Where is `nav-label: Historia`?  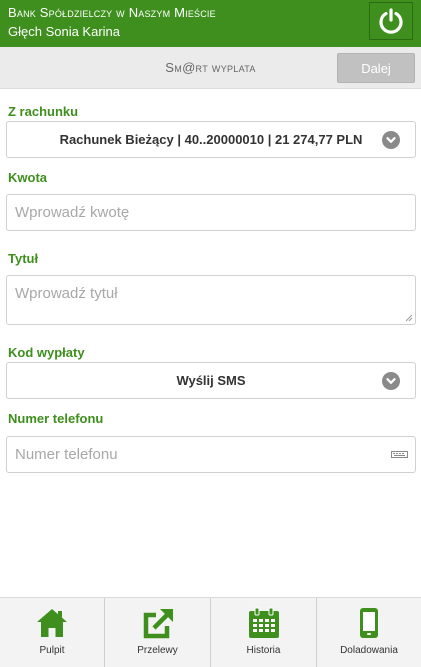 nav-label: Historia is located at coordinates (263, 650).